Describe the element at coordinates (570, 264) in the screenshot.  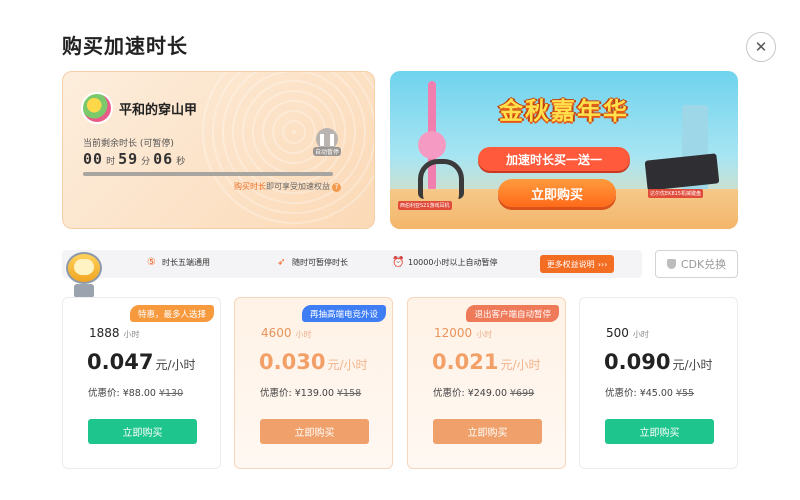
I see `more-benefits-label: 更多权益说明` at that location.